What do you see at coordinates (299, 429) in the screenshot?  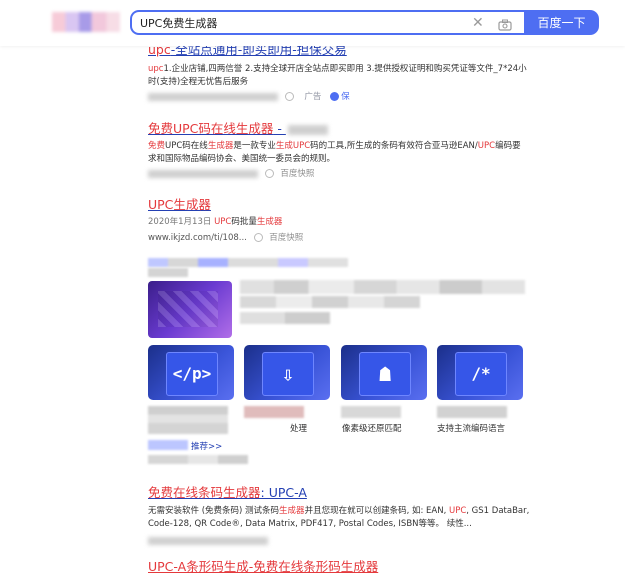 I see `tool-caption: 处理` at bounding box center [299, 429].